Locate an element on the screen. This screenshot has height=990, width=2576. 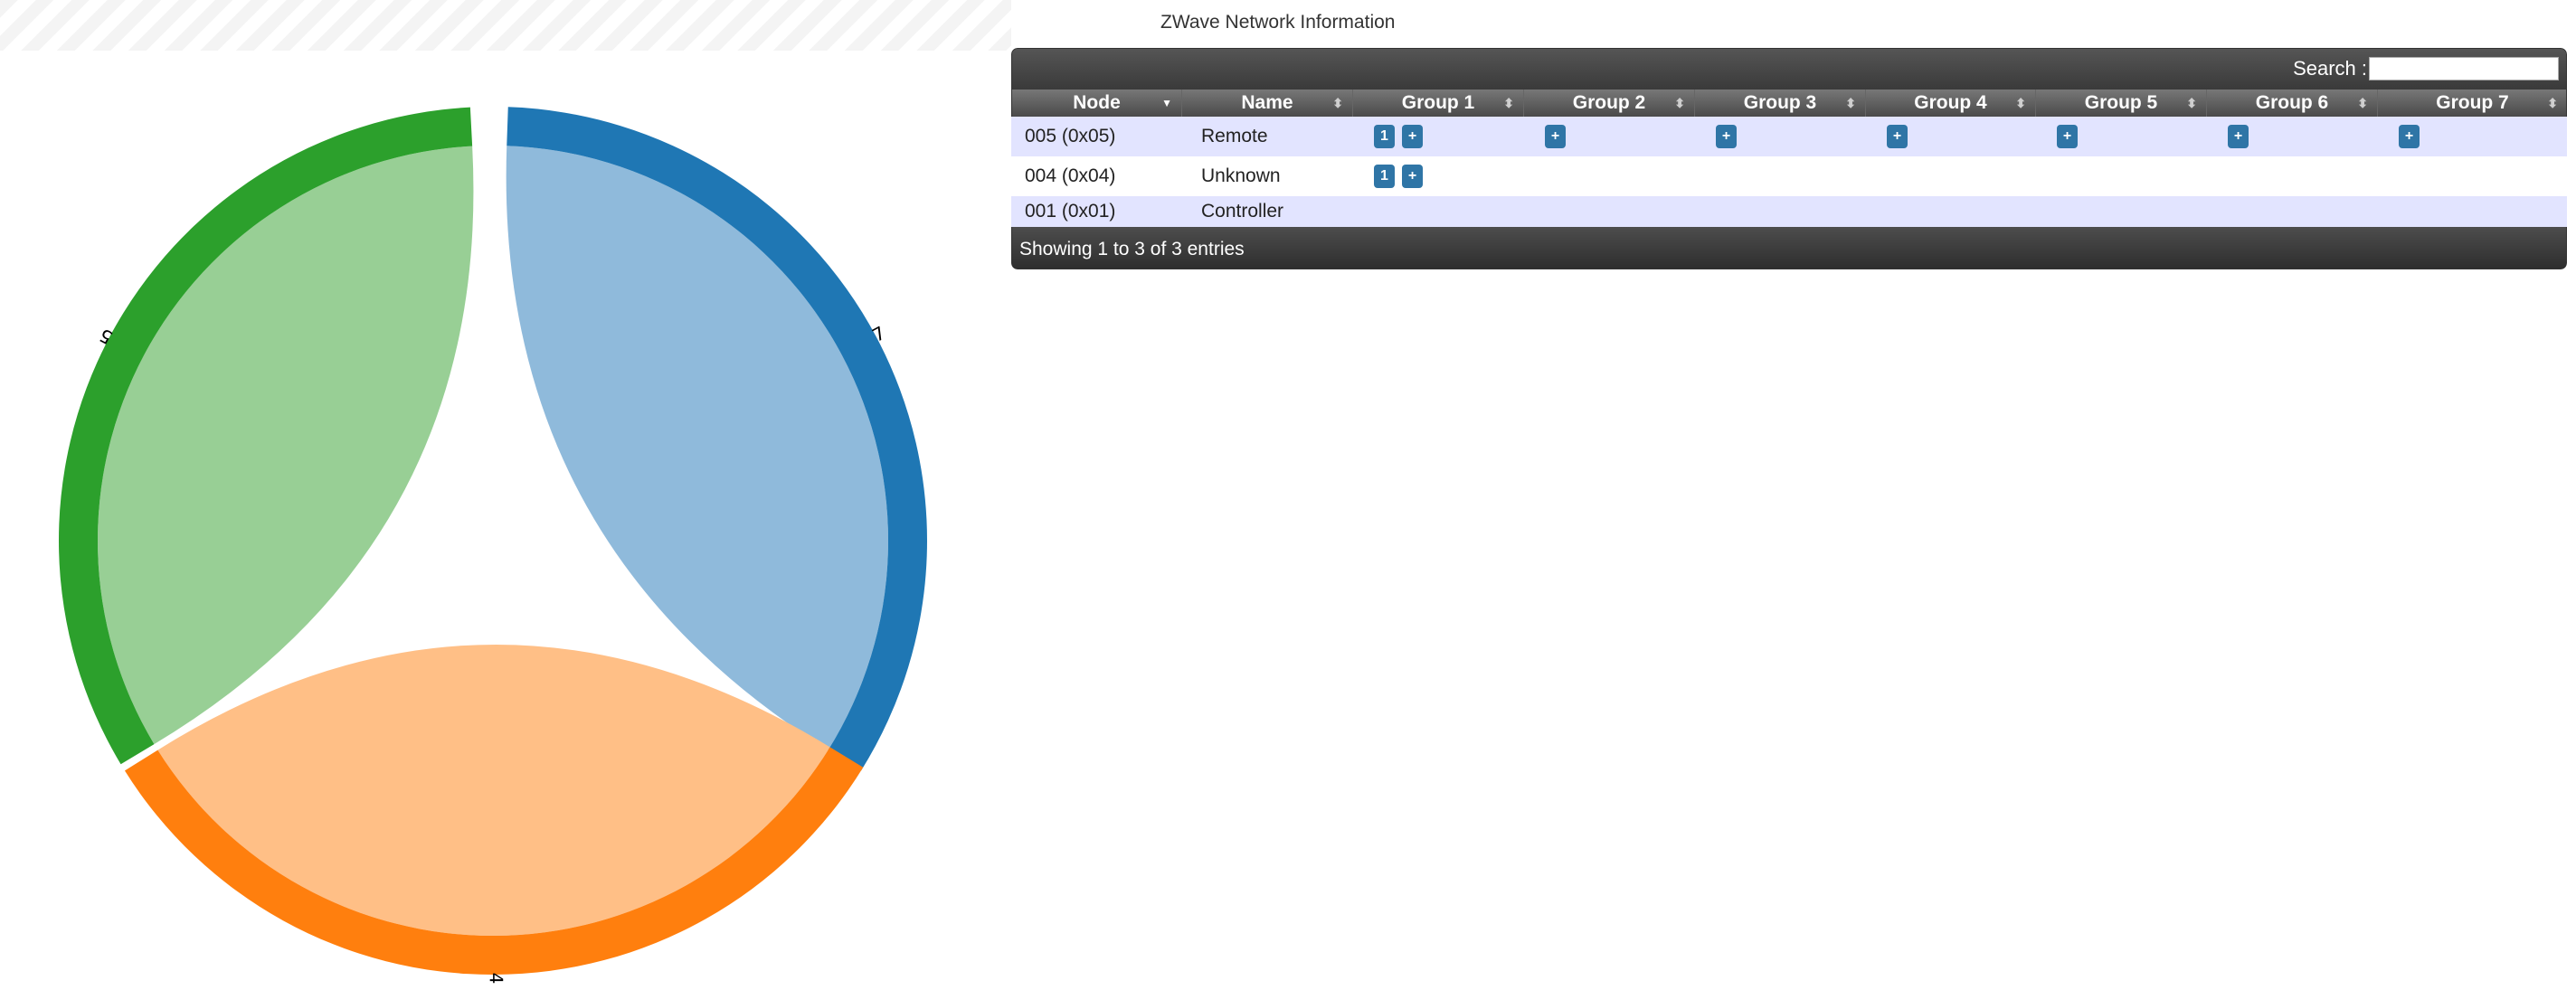
column-header-label: Group 1 is located at coordinates (1438, 102).